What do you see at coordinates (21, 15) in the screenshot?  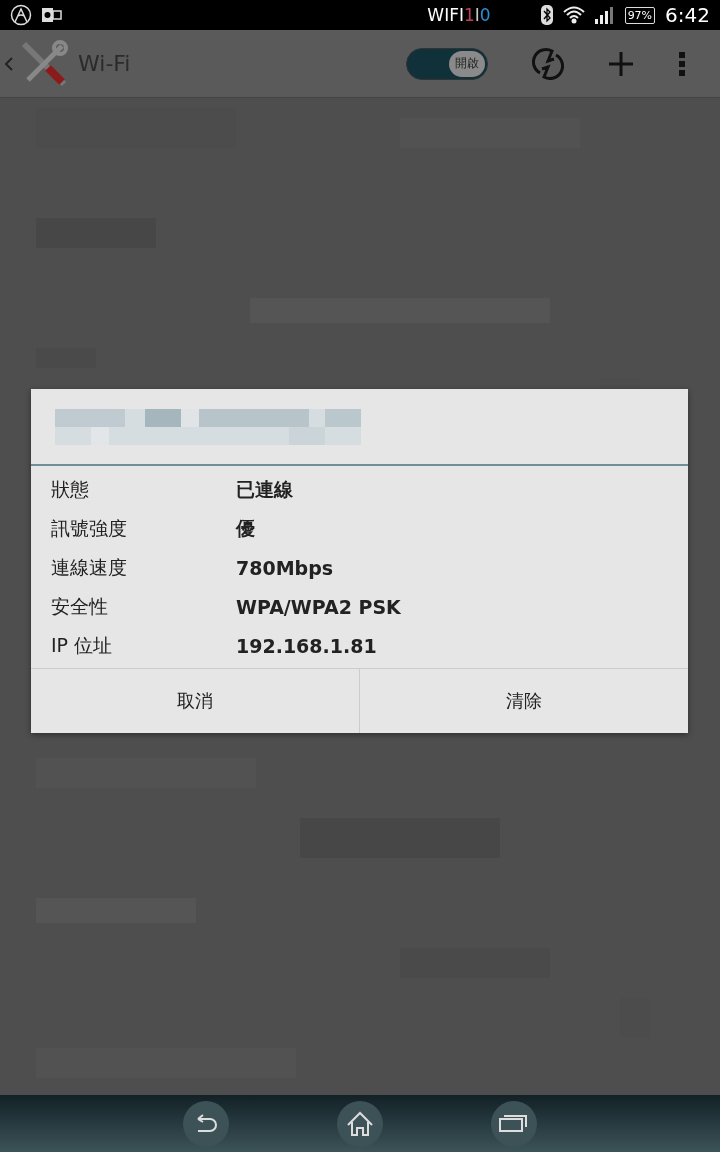 I see `app-icon` at bounding box center [21, 15].